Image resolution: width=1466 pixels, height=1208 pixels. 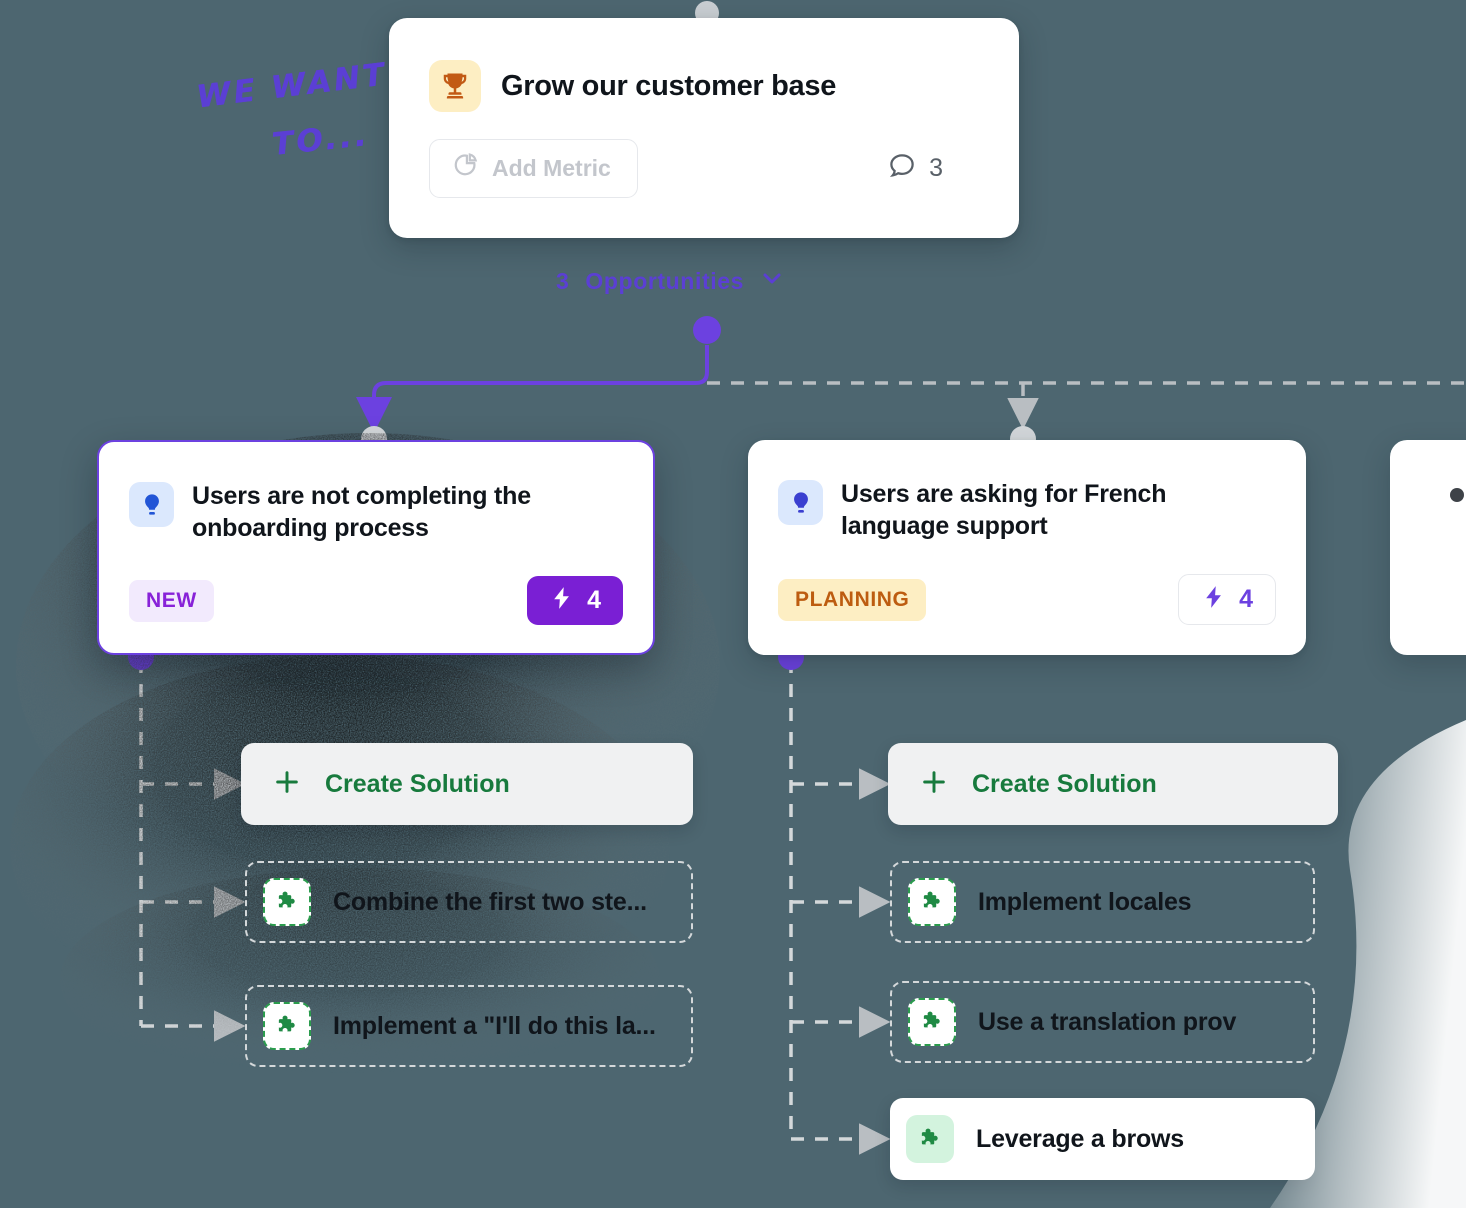 I want to click on opportunity-2-footer: PLANNING 4, so click(x=1027, y=599).